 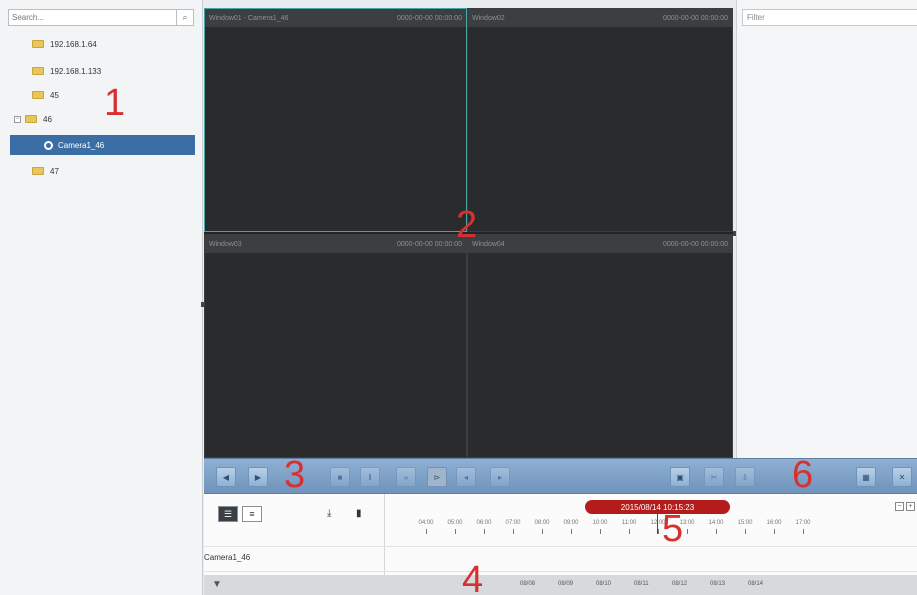 What do you see at coordinates (437, 477) in the screenshot?
I see `single-frame-icon: ⊳` at bounding box center [437, 477].